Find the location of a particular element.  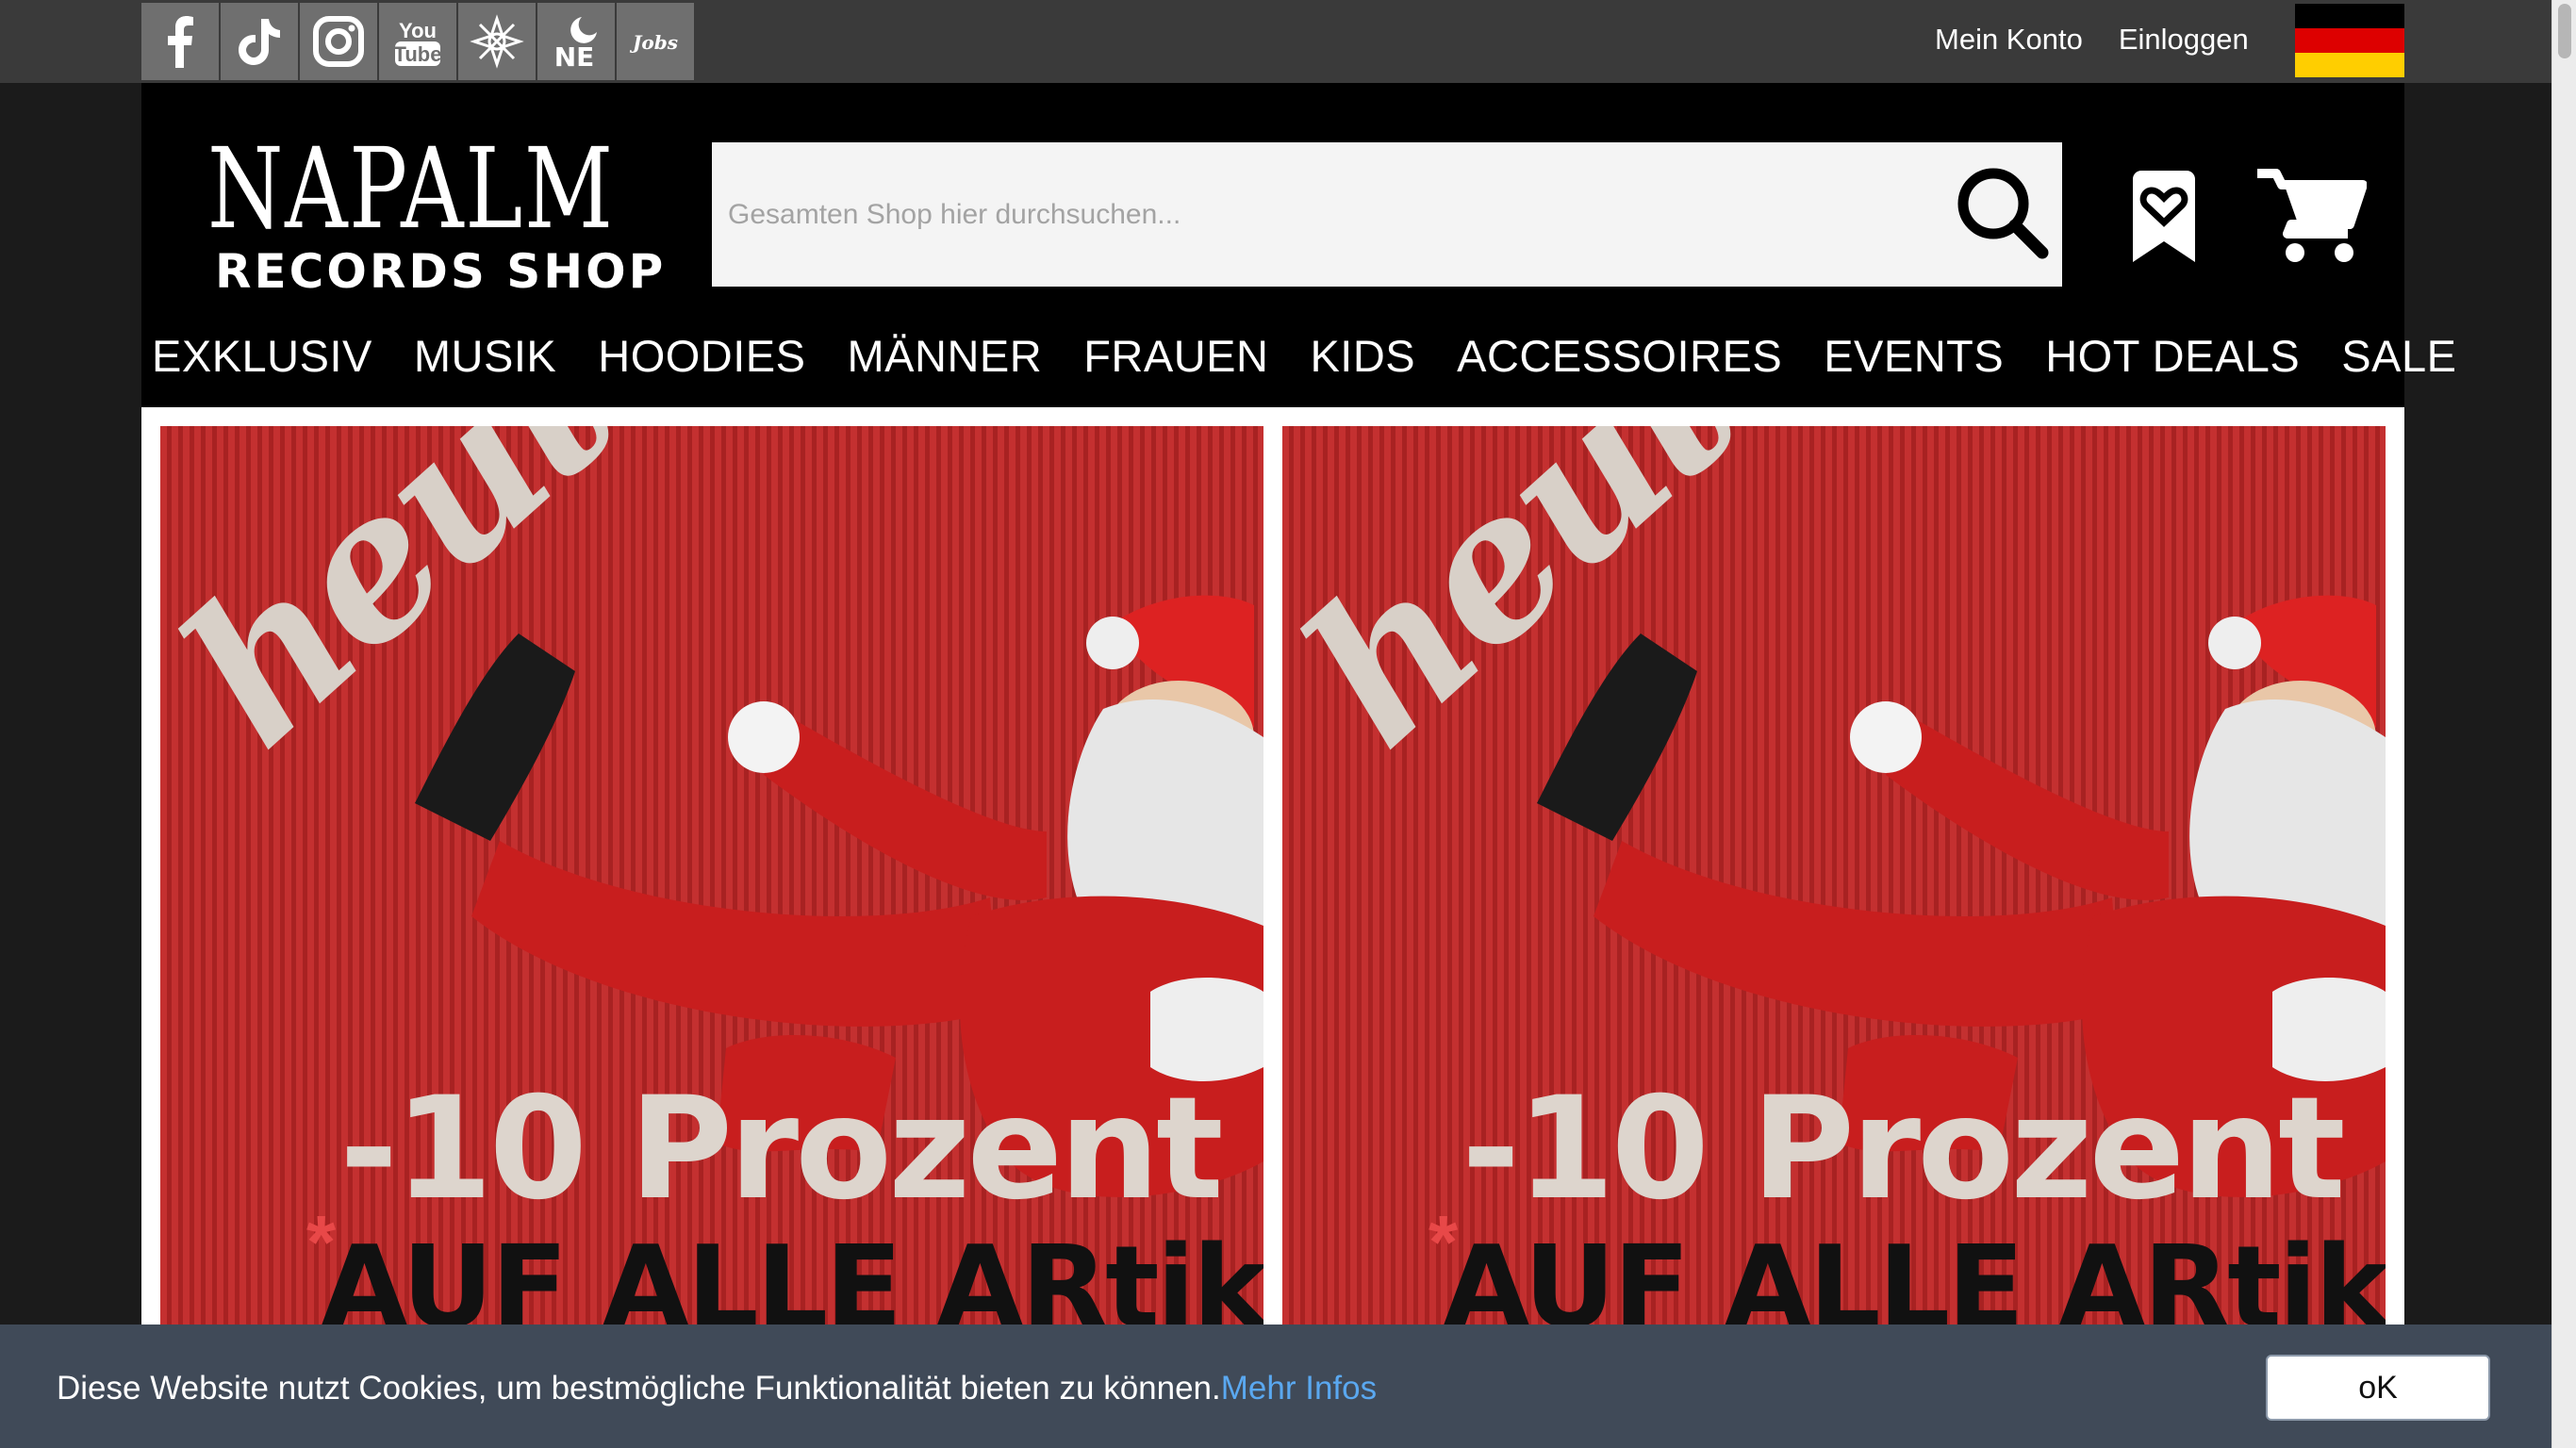

wishlist-icon is located at coordinates (2164, 216).